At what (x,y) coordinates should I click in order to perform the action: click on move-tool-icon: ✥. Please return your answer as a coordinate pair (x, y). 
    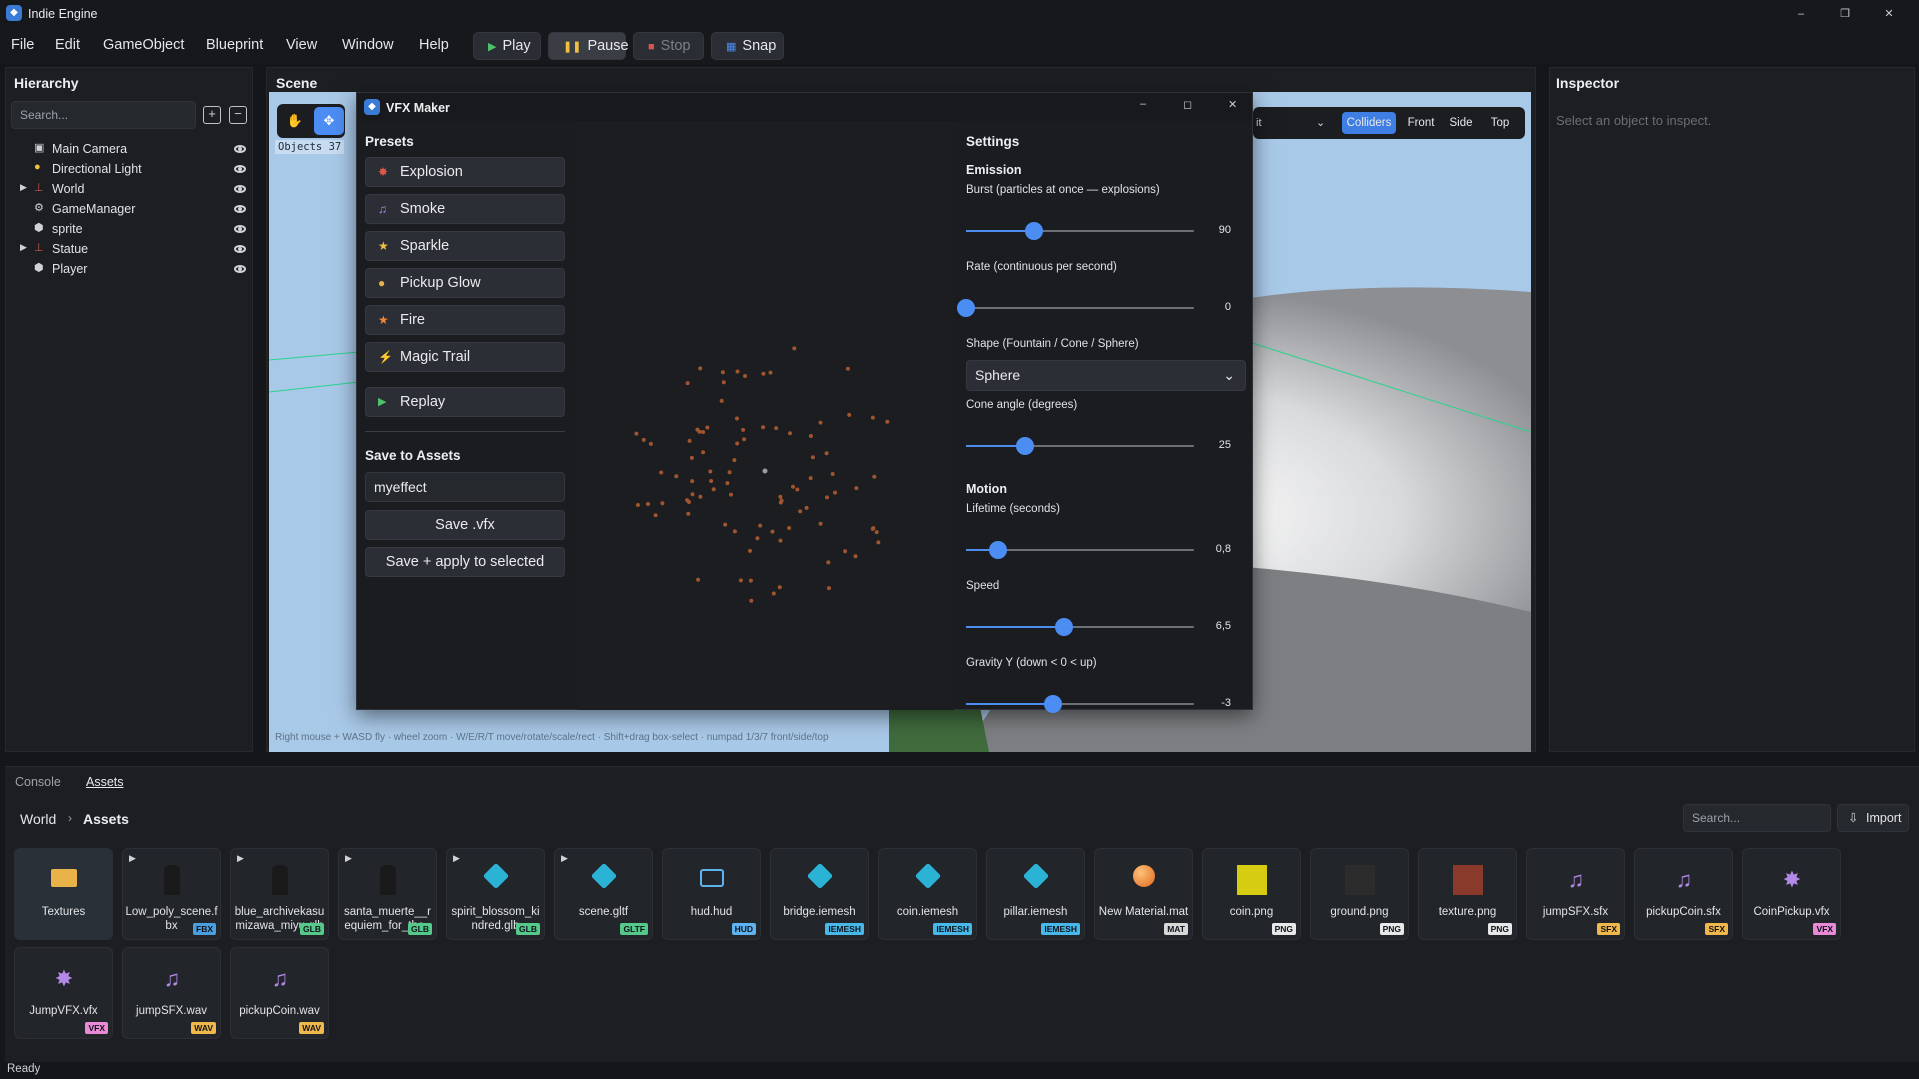
    Looking at the image, I should click on (329, 121).